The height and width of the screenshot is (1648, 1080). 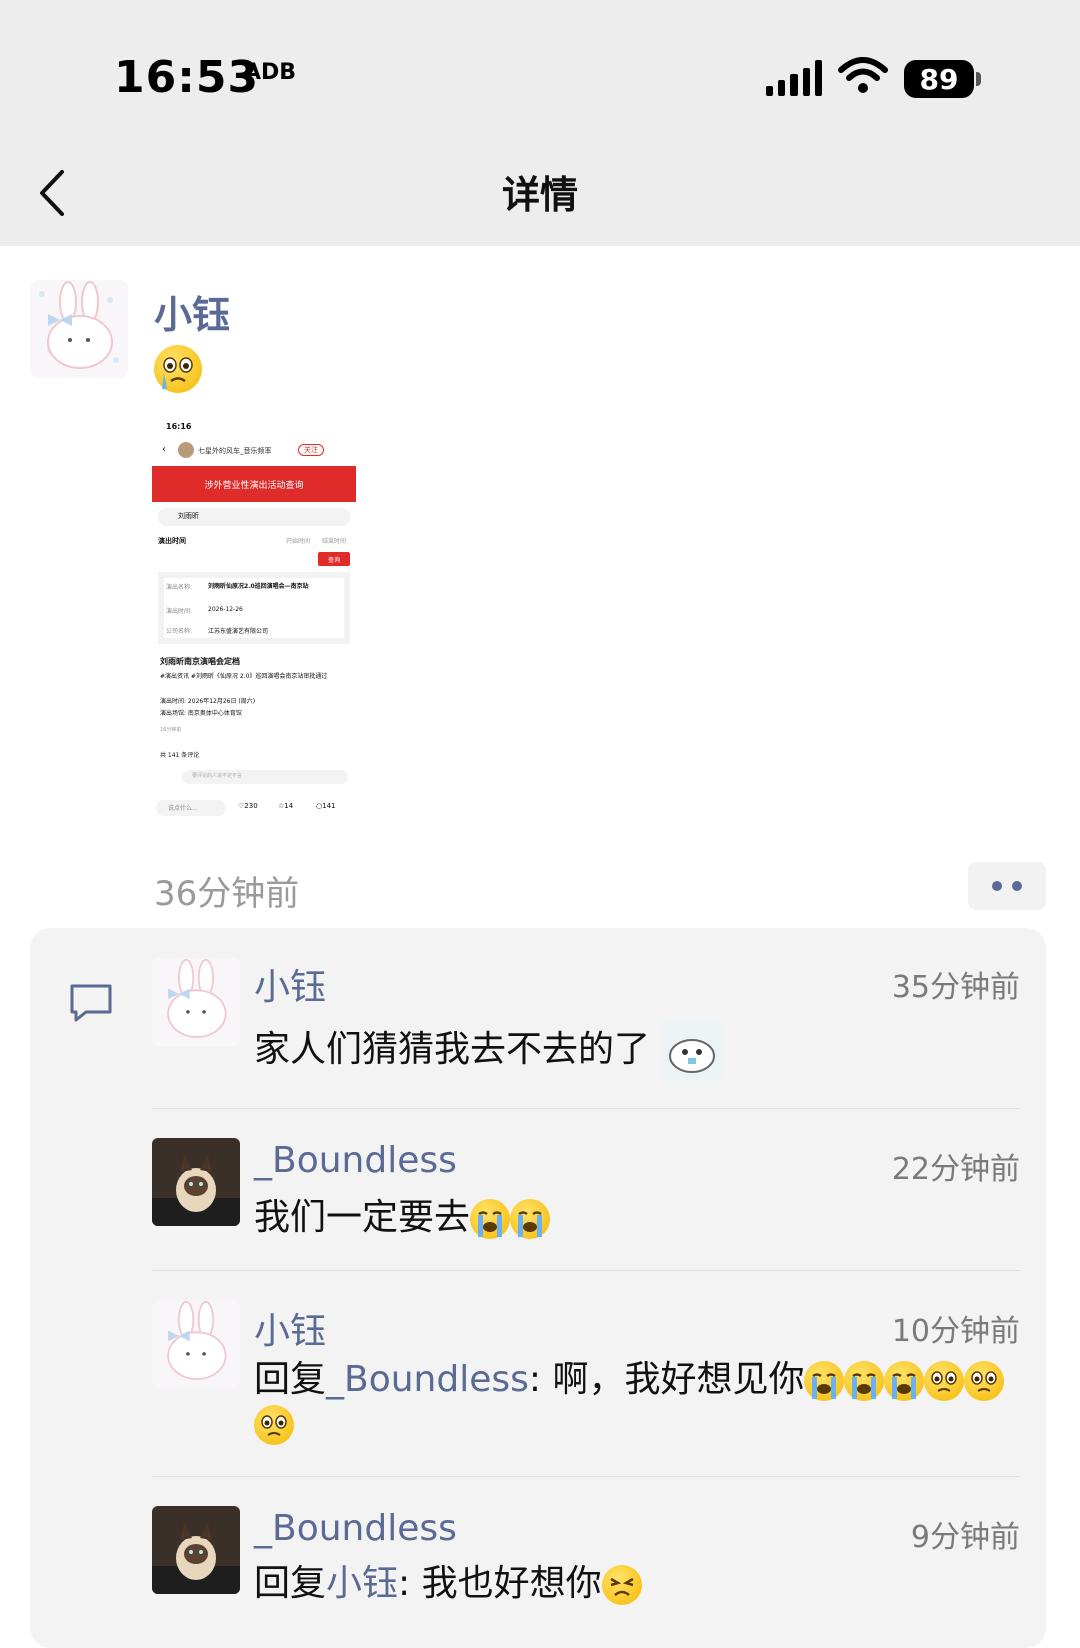 What do you see at coordinates (179, 426) in the screenshot?
I see `shot-status-time: 16:16` at bounding box center [179, 426].